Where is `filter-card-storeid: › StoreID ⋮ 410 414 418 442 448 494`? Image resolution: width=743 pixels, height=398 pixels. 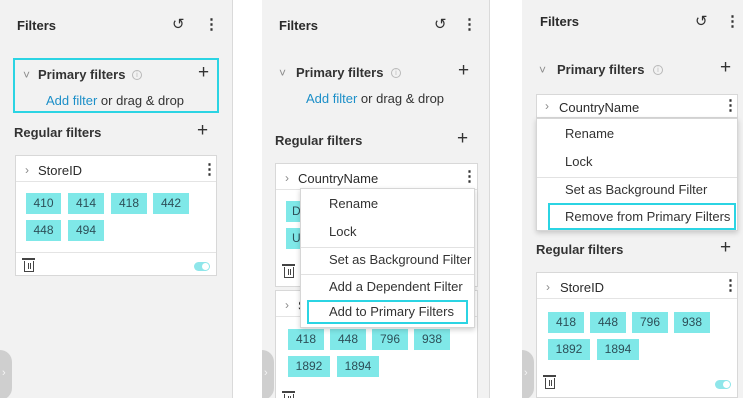
filter-card-storeid: › StoreID ⋮ 410 414 418 442 448 494 is located at coordinates (116, 215).